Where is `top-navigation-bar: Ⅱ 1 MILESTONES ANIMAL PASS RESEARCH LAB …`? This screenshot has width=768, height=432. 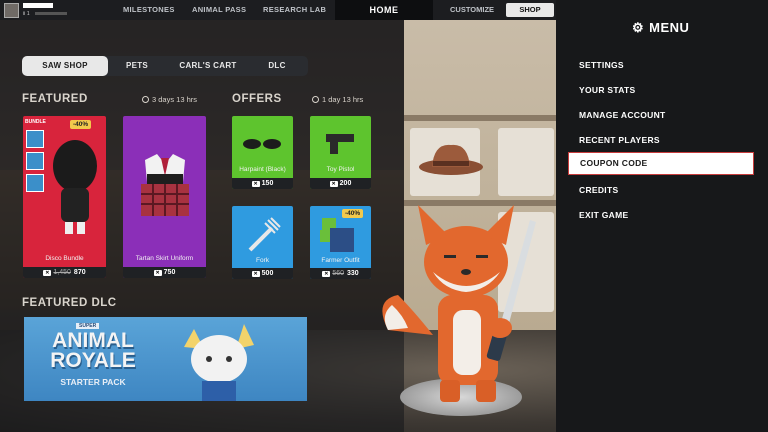 top-navigation-bar: Ⅱ 1 MILESTONES ANIMAL PASS RESEARCH LAB … is located at coordinates (278, 10).